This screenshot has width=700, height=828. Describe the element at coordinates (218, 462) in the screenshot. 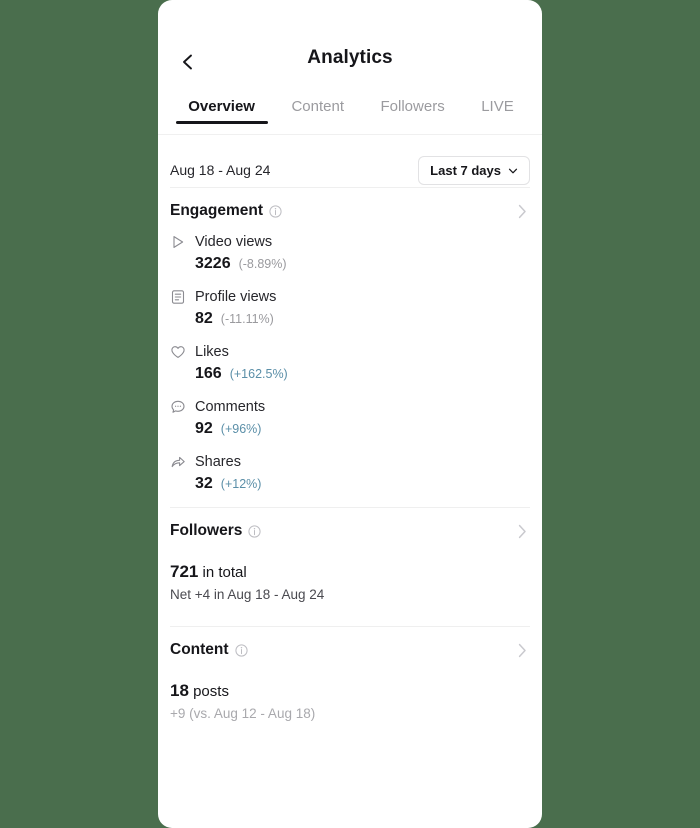

I see `metric-name: Shares` at that location.